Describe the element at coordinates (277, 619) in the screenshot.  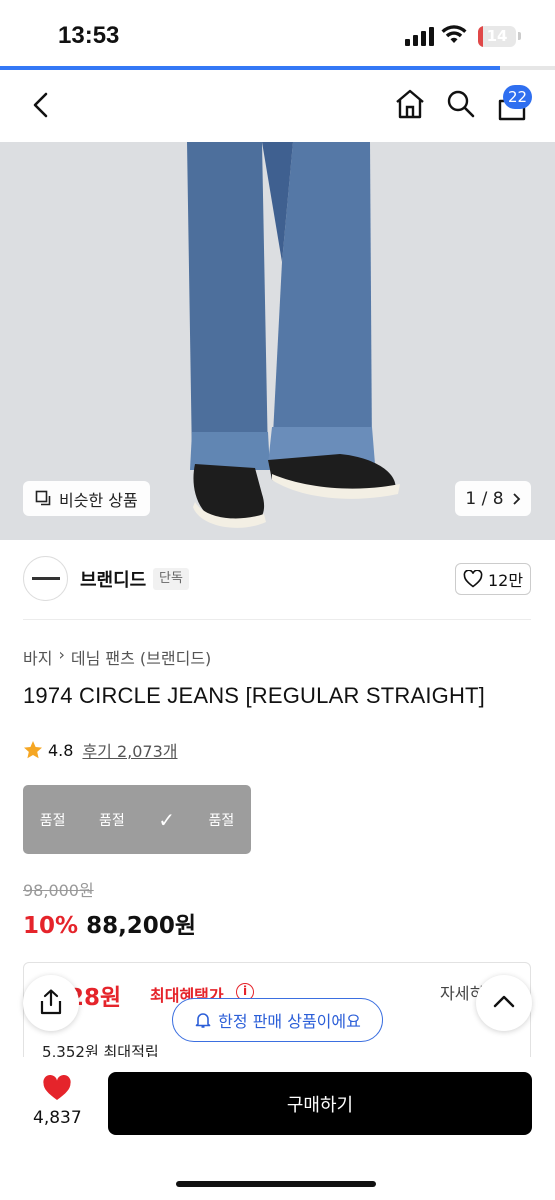
I see `divider` at that location.